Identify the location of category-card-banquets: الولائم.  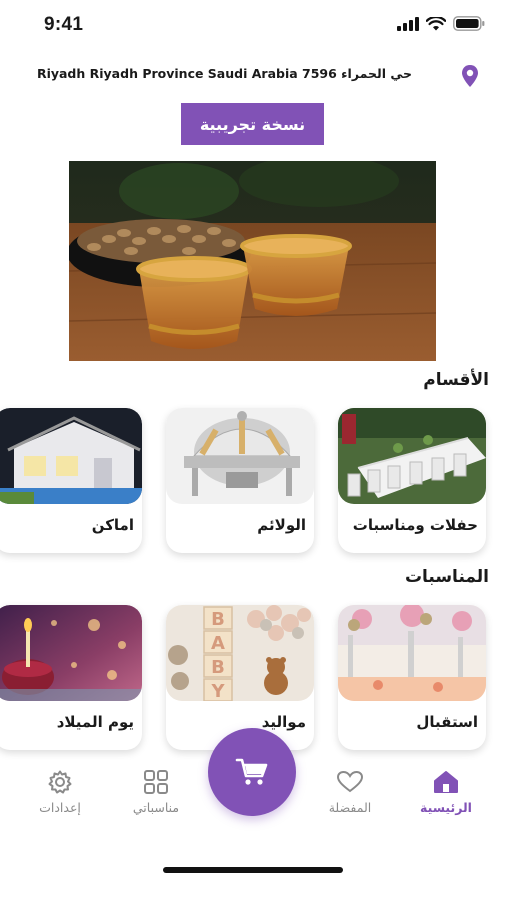
(240, 480).